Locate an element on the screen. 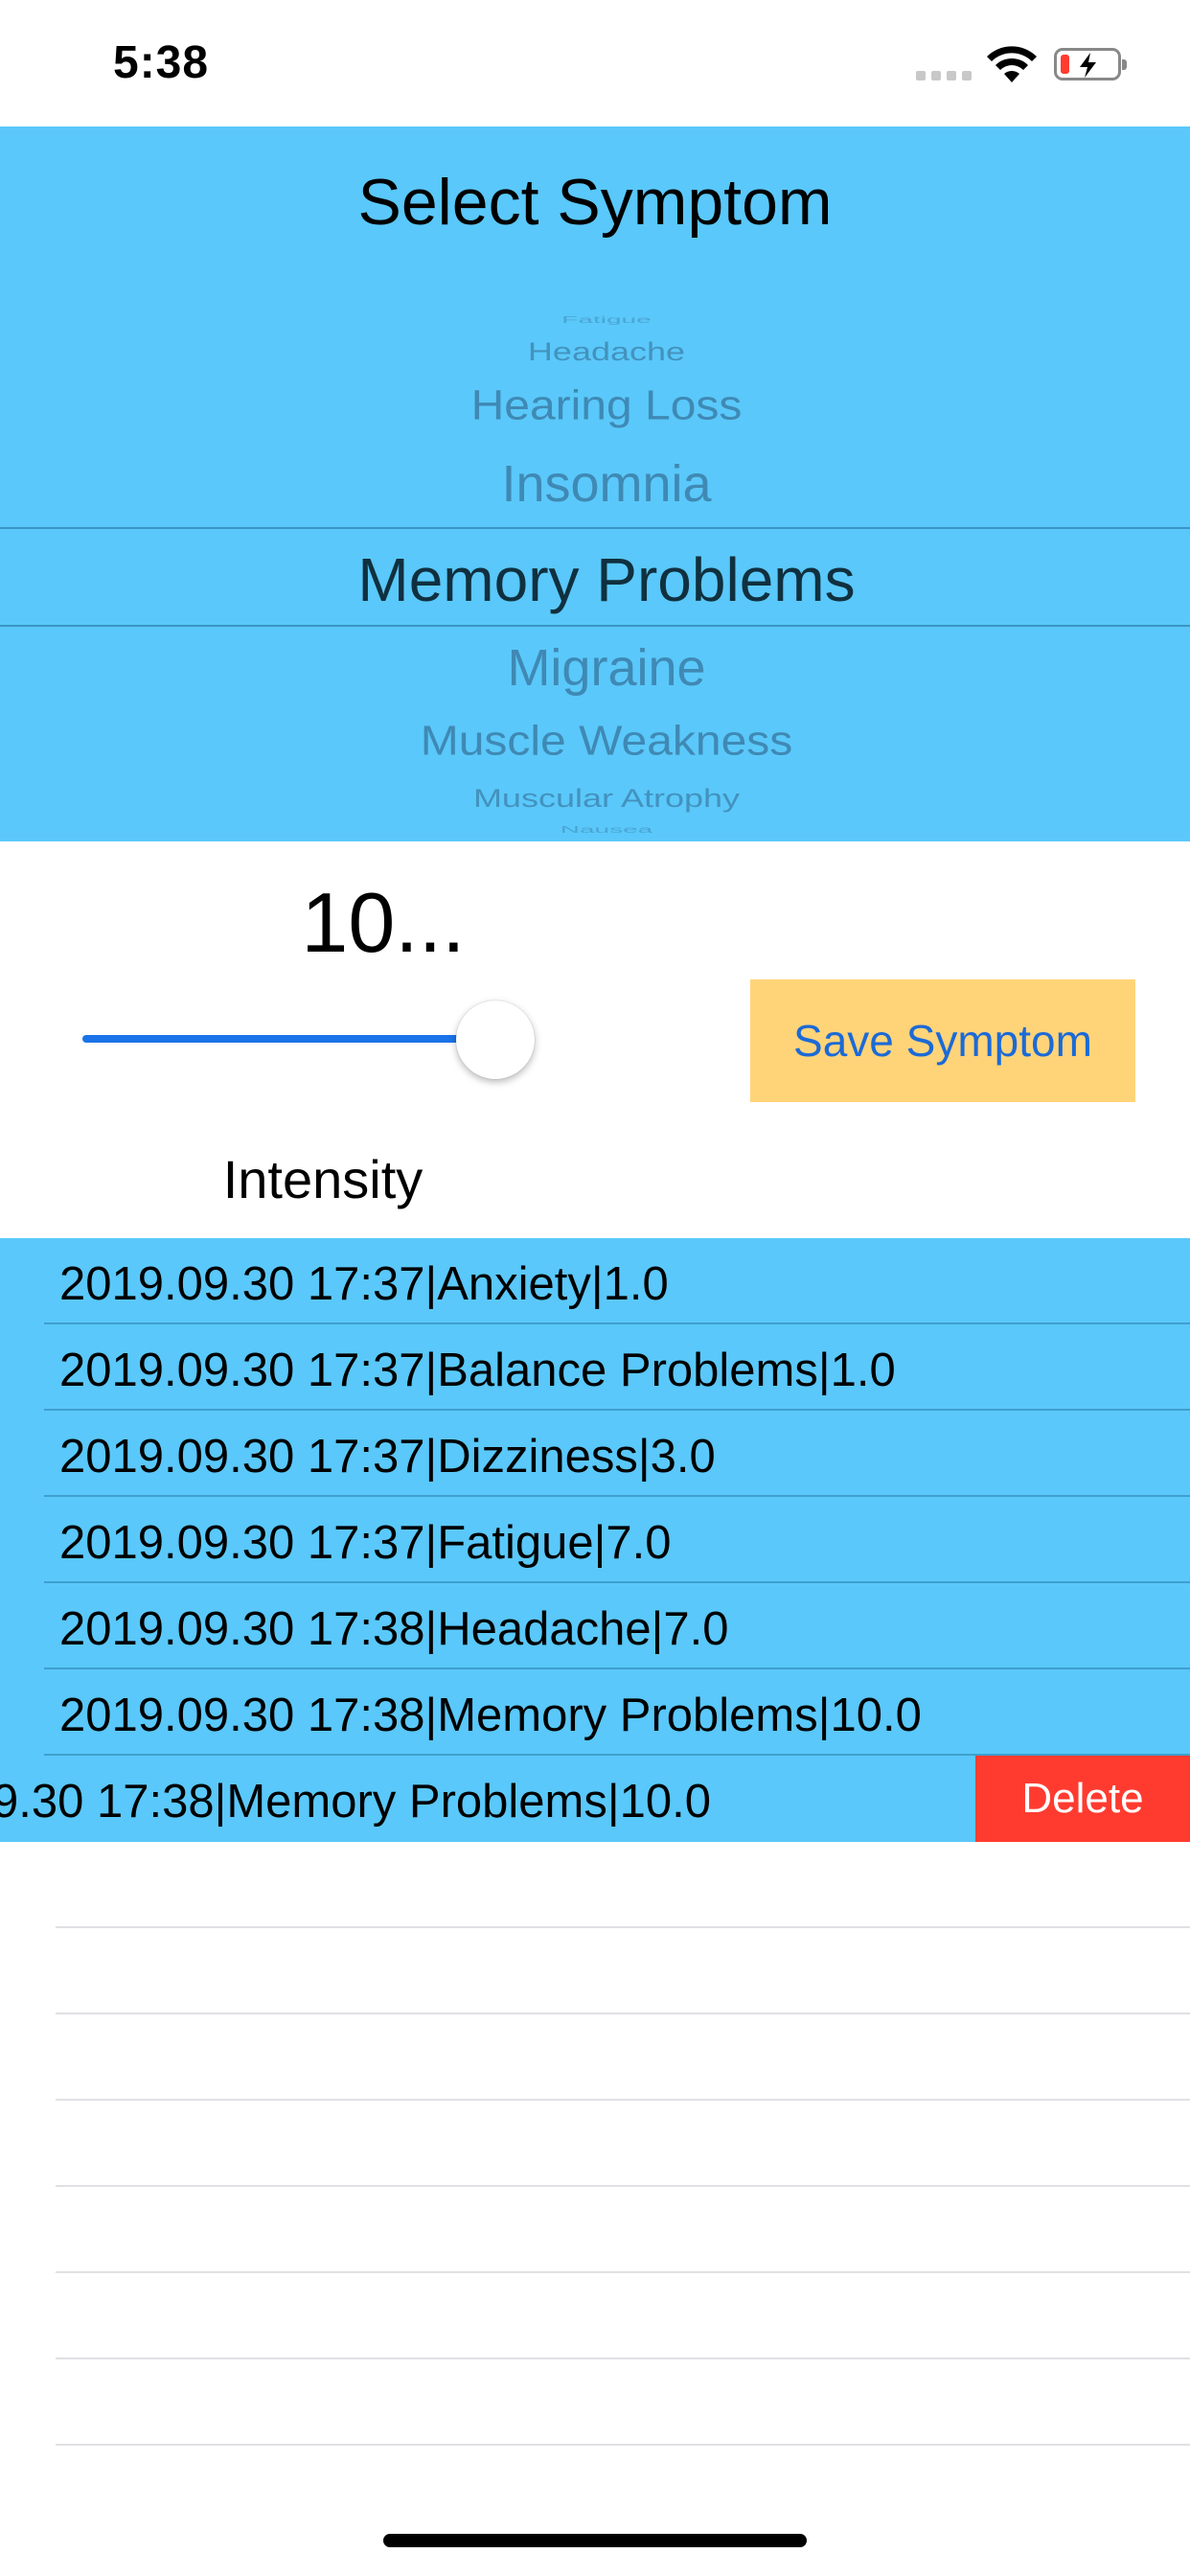 The width and height of the screenshot is (1190, 2576). picker-title: Select Symptom is located at coordinates (595, 202).